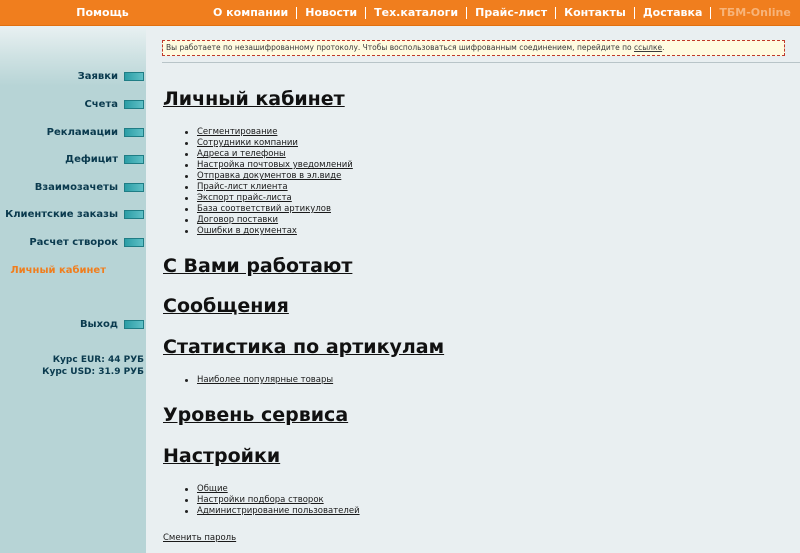 This screenshot has height=553, width=800. What do you see at coordinates (199, 538) in the screenshot?
I see `change-password-link: Сменить пароль` at bounding box center [199, 538].